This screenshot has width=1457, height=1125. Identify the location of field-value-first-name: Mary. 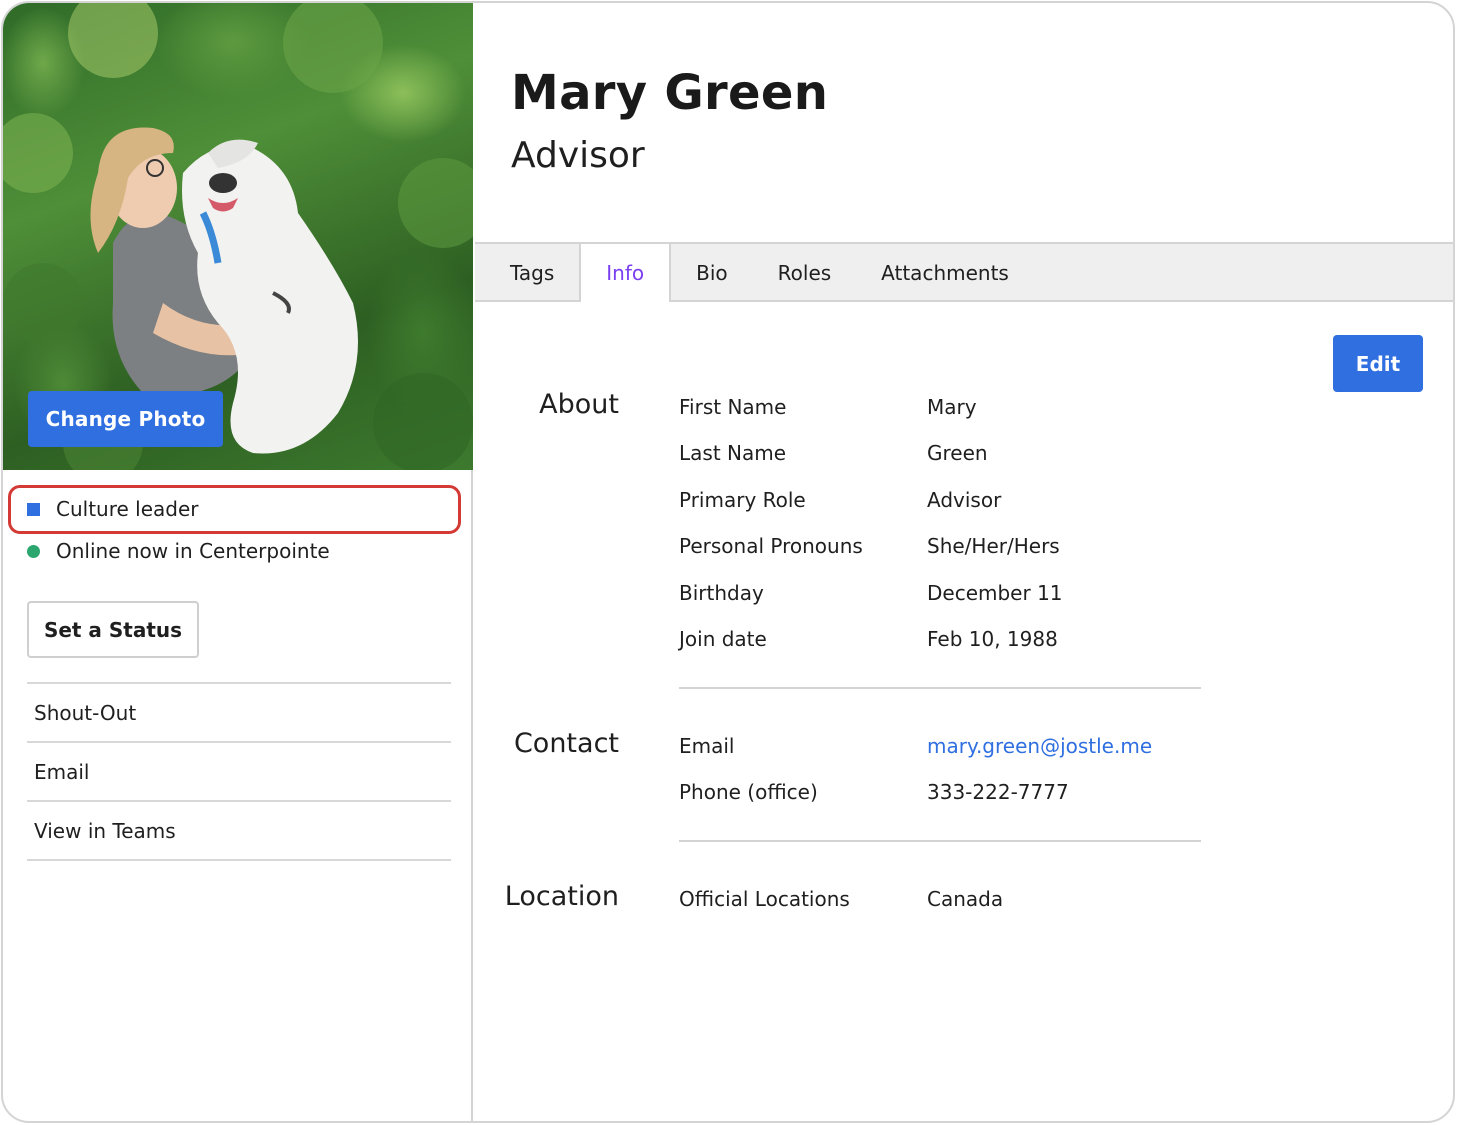
(952, 407).